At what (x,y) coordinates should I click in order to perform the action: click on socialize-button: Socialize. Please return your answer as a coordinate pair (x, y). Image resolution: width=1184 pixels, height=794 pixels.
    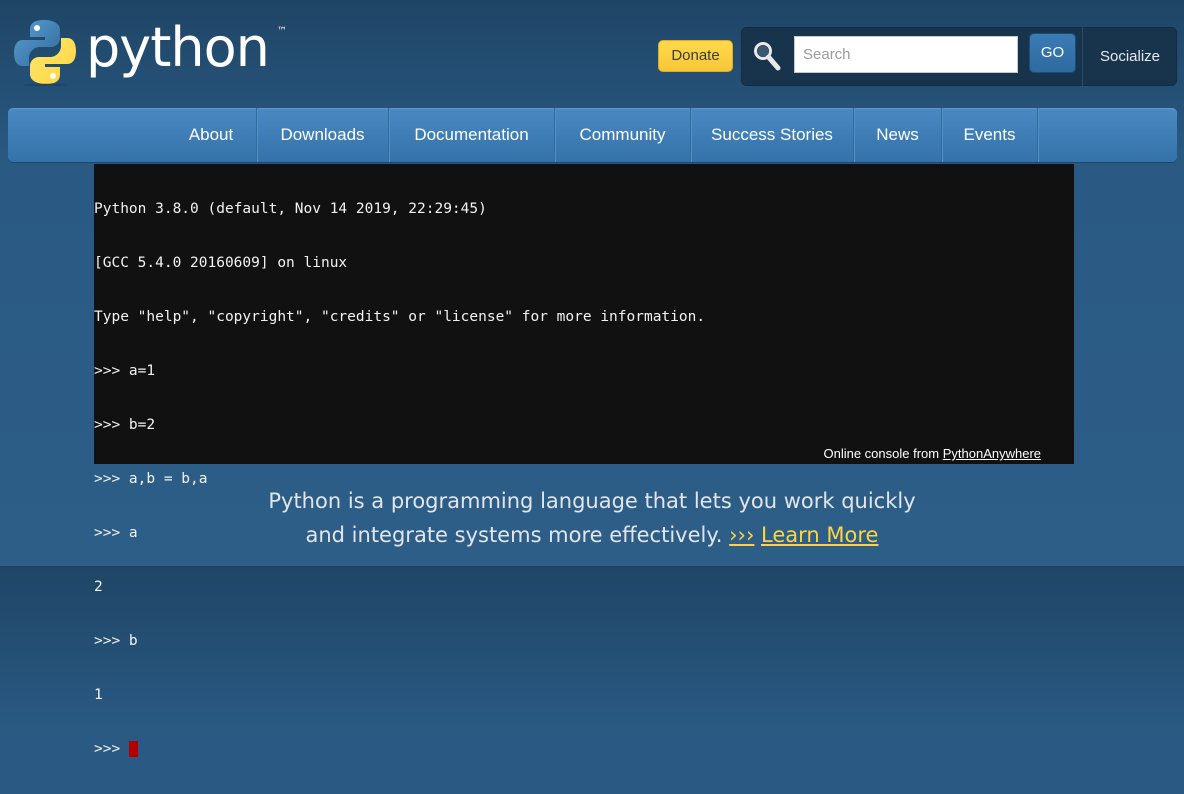
    Looking at the image, I should click on (1130, 56).